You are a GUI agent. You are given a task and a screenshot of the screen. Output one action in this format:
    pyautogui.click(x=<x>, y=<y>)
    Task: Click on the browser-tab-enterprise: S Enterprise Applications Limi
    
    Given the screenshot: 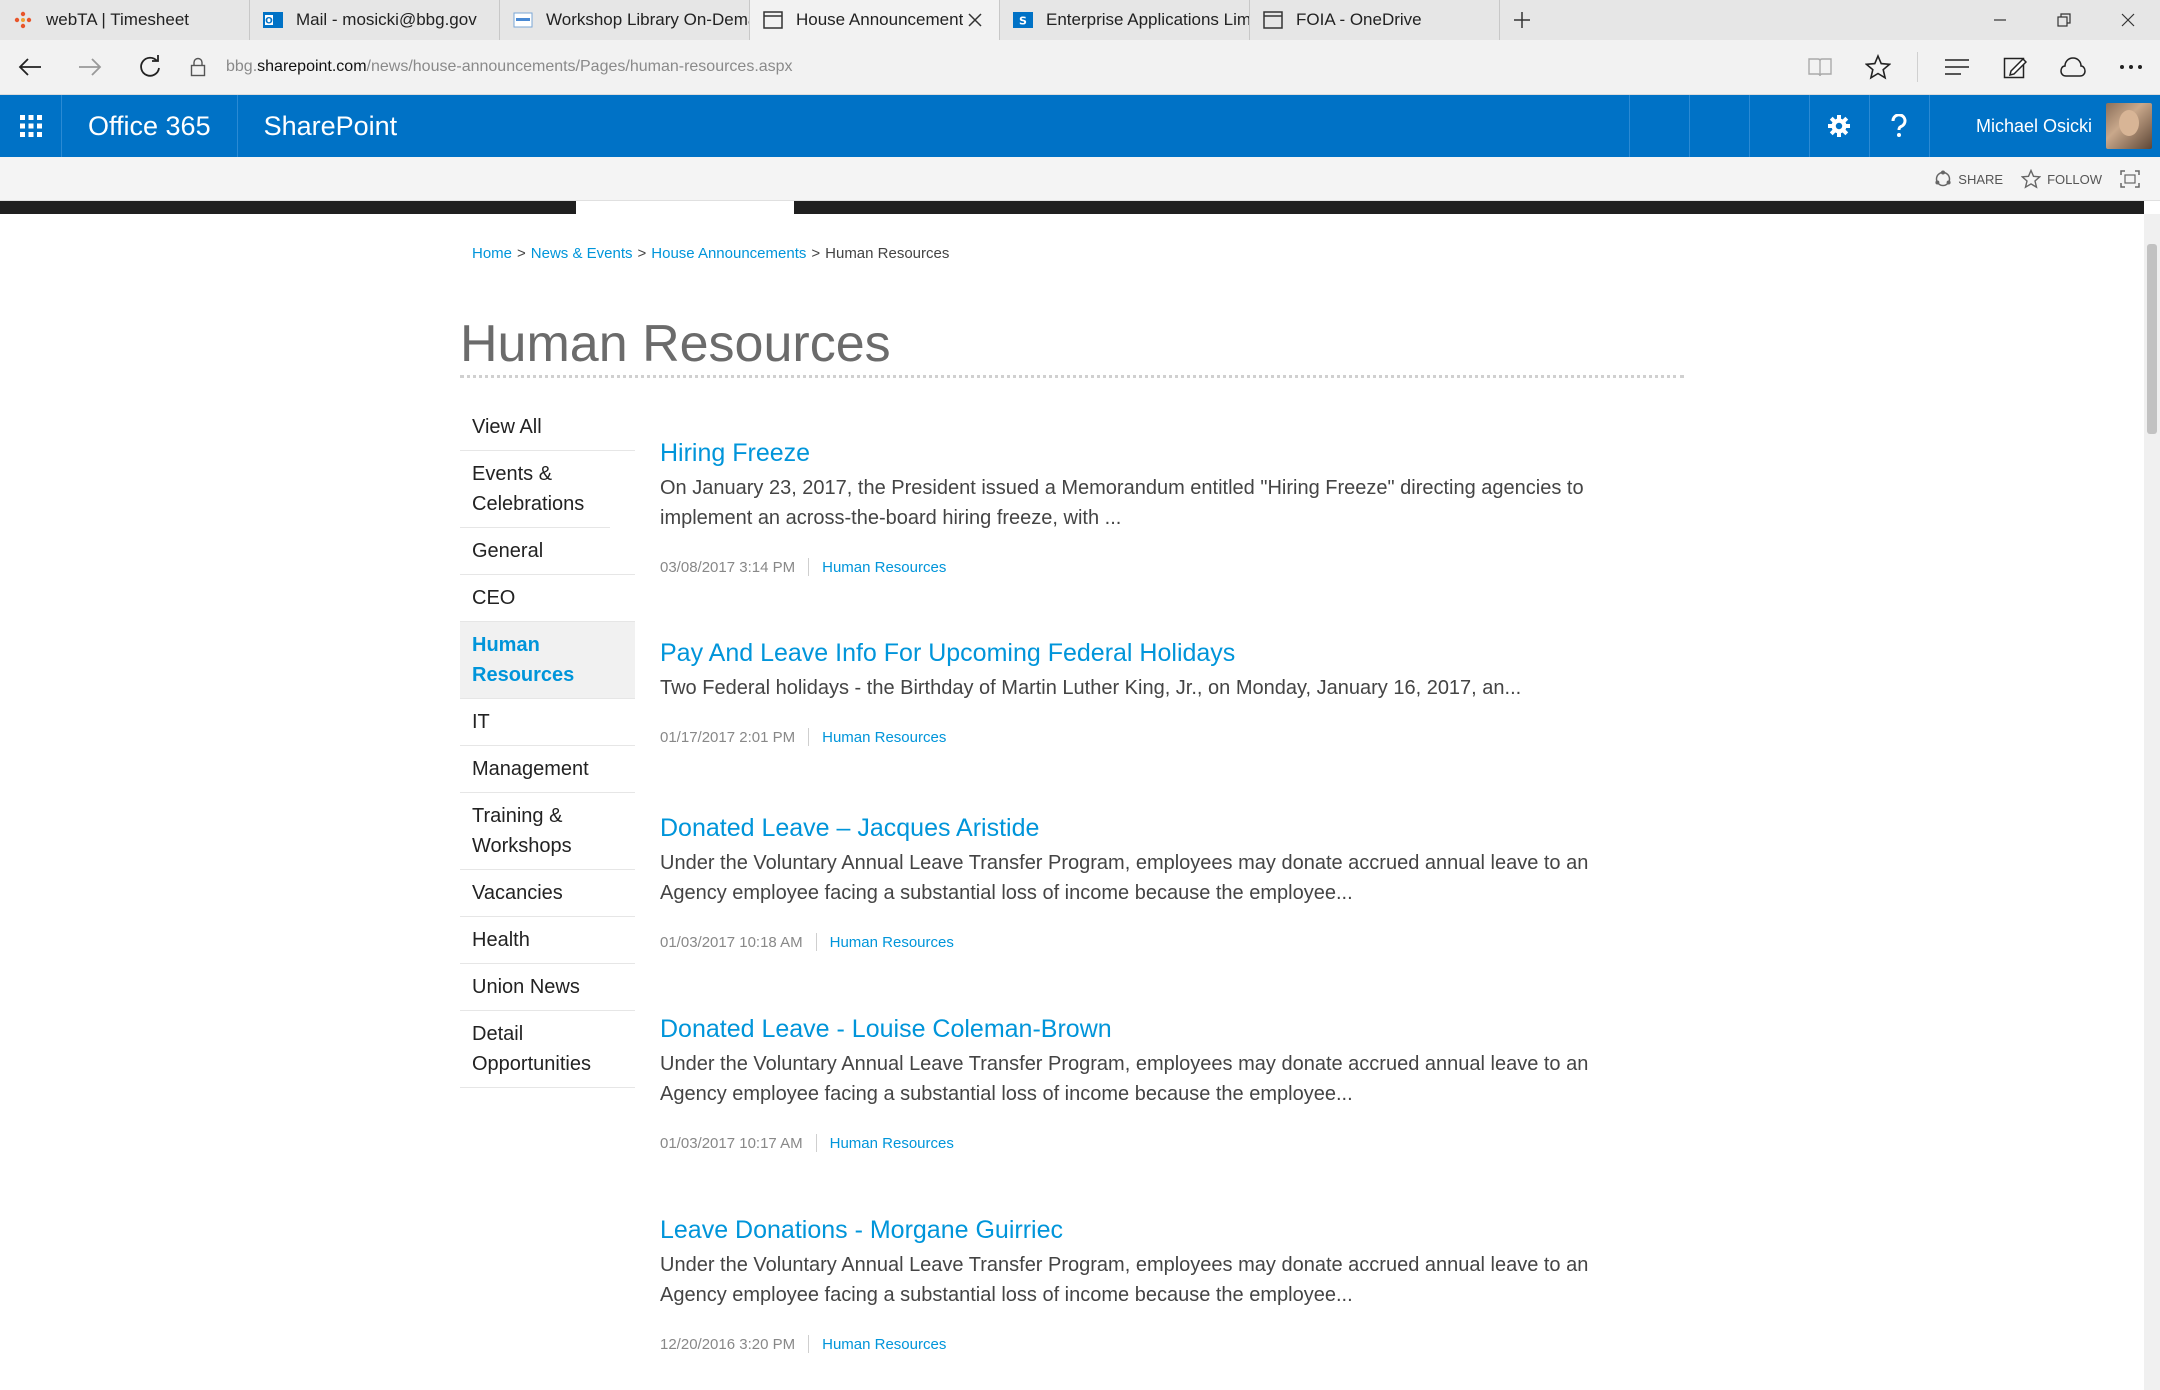 What is the action you would take?
    pyautogui.click(x=1125, y=20)
    